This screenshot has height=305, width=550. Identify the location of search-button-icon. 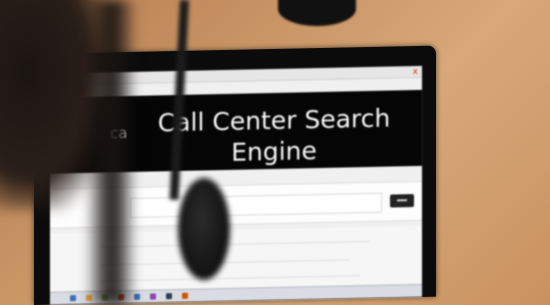
(402, 200).